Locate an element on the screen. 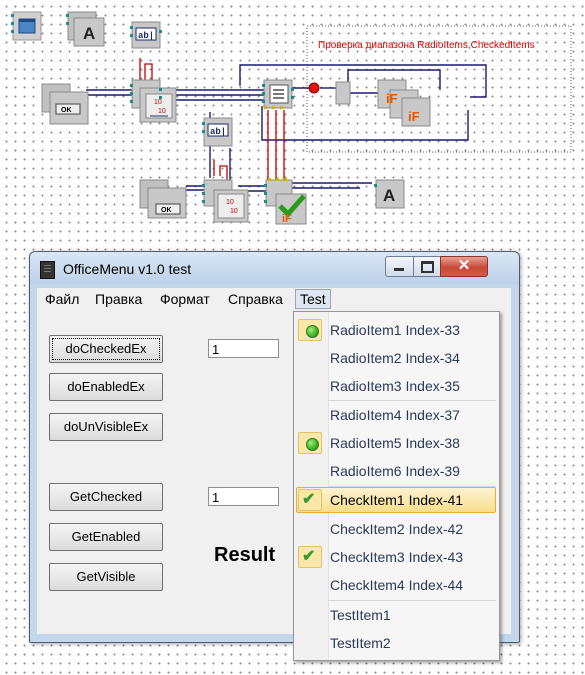 The height and width of the screenshot is (675, 585). menu-item-testitem2: TestItem2 is located at coordinates (396, 643).